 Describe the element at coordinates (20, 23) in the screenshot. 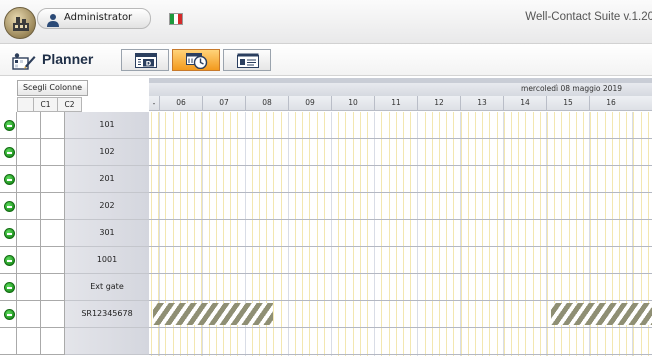

I see `app-logo-icon` at that location.